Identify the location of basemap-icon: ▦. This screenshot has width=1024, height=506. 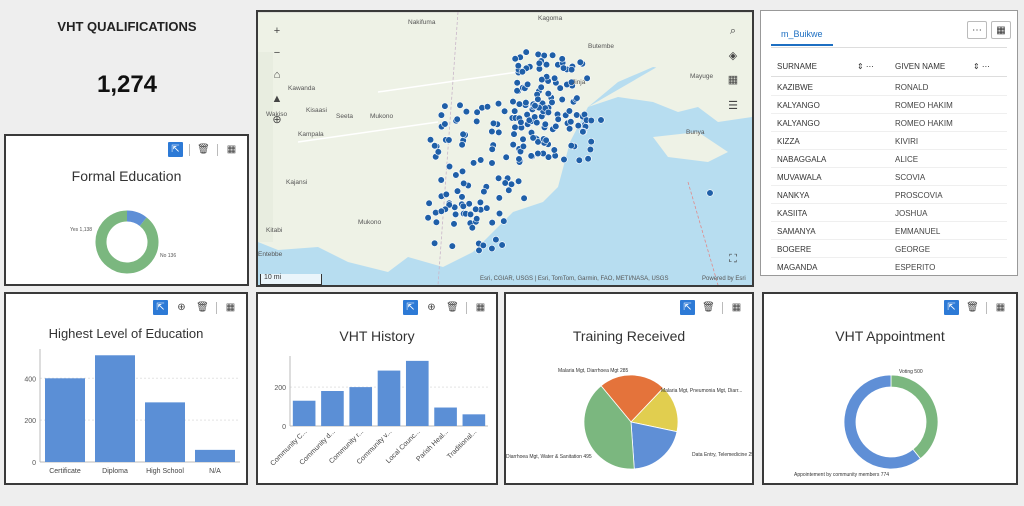
(733, 79).